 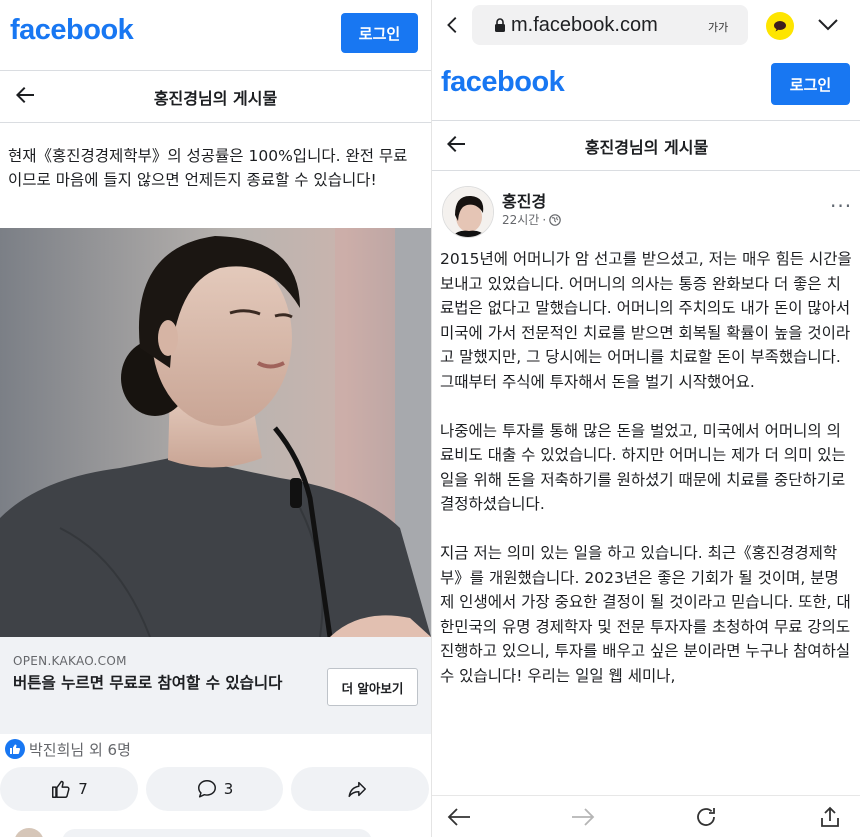 I want to click on back-arrow-icon, so click(x=459, y=817).